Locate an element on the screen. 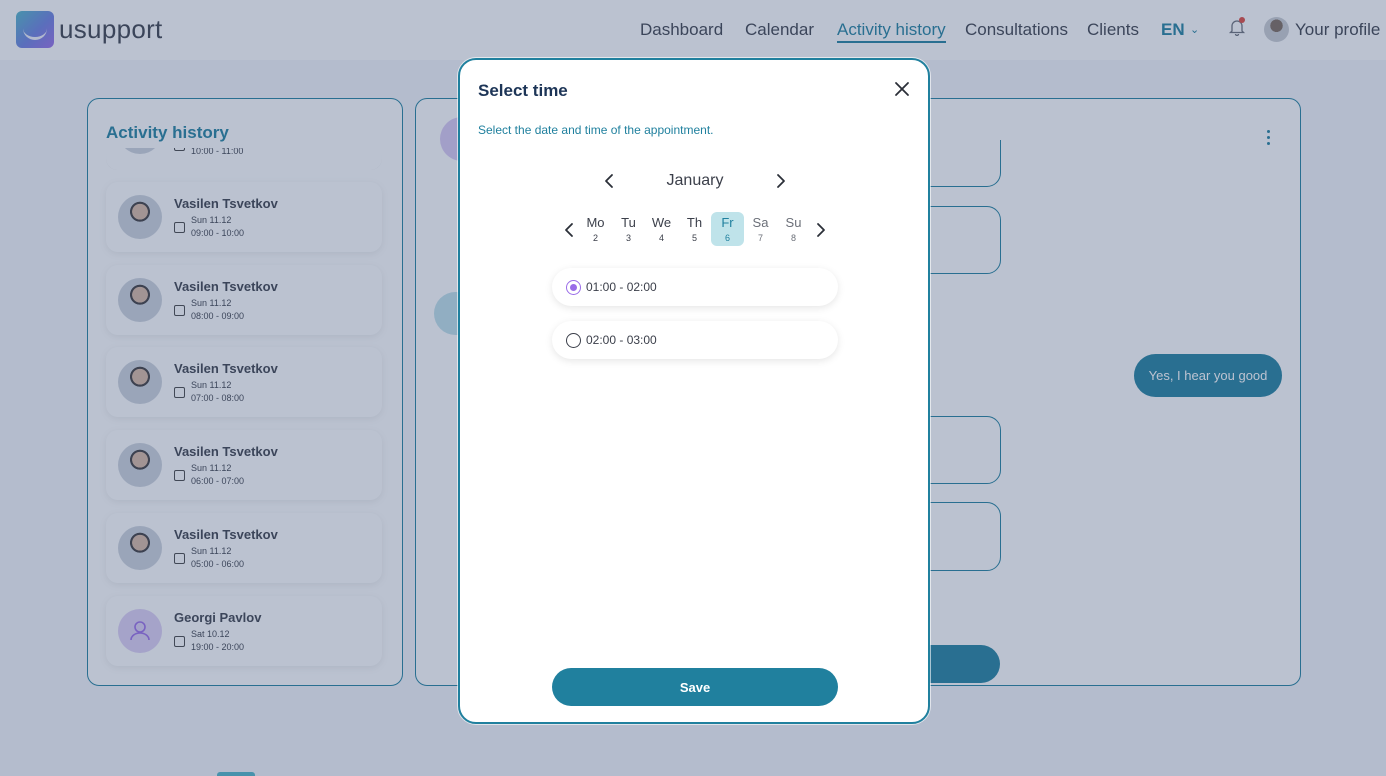  day-name: Mo is located at coordinates (595, 222).